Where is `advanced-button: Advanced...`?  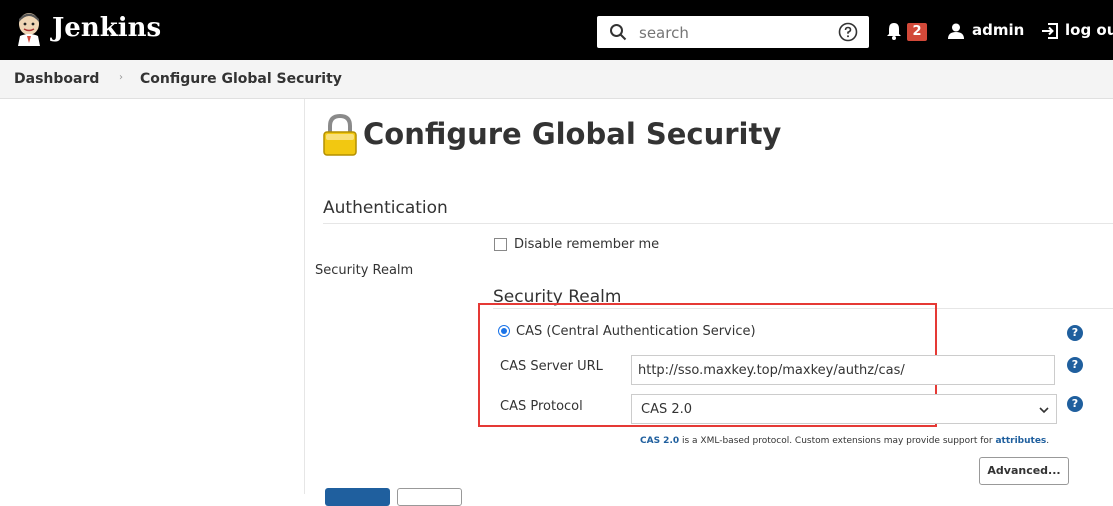
advanced-button: Advanced... is located at coordinates (1024, 471).